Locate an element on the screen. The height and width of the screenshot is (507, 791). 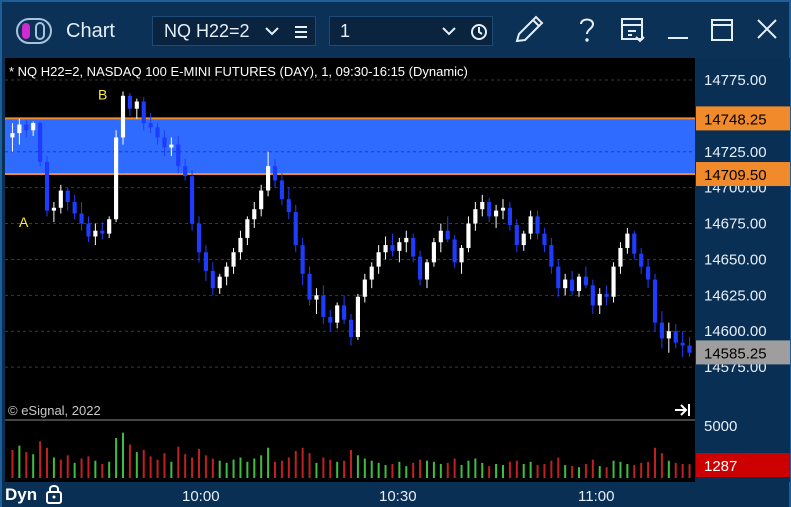
price-tick: 14675.00 is located at coordinates (735, 224).